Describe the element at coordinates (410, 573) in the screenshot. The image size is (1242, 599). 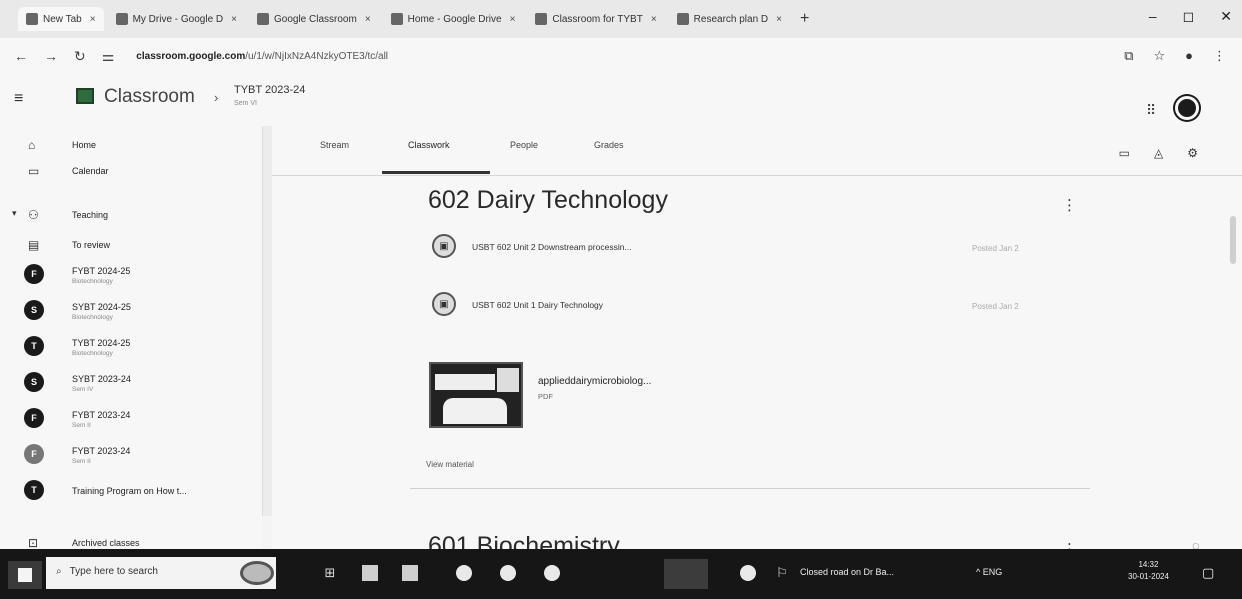
I see `file-explorer-icon` at that location.